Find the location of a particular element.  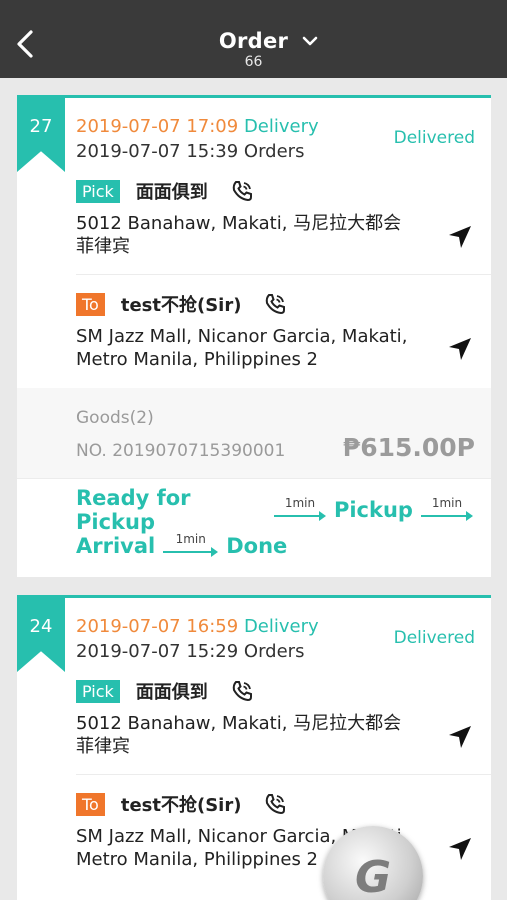

g-button-label: G is located at coordinates (373, 876).